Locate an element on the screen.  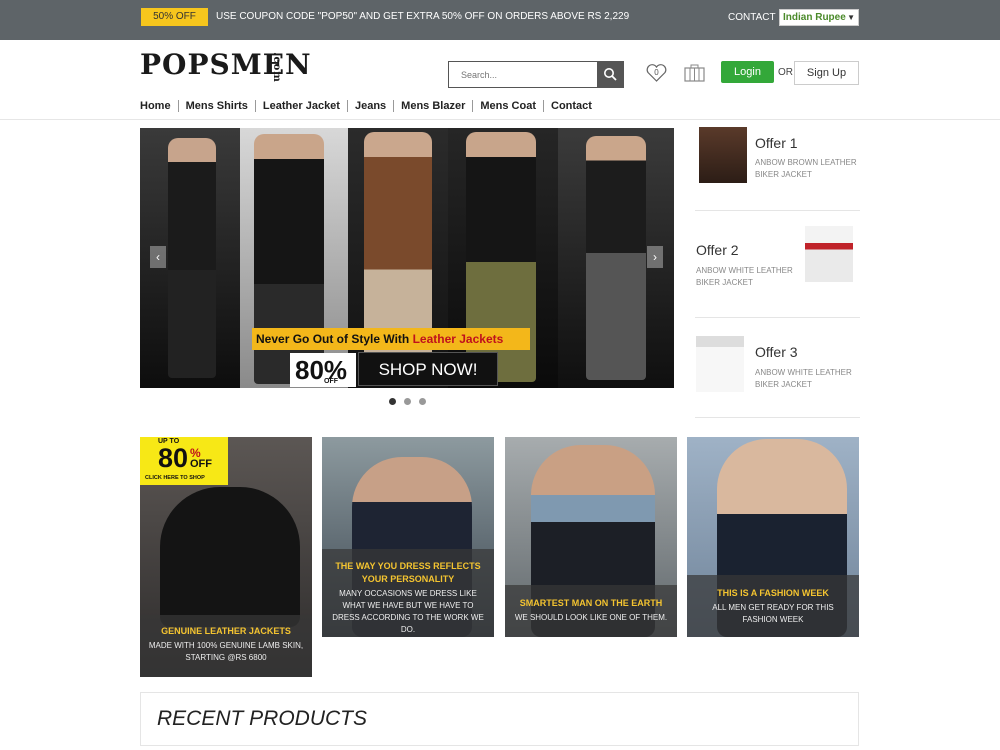
chevron-right-icon: › is located at coordinates (655, 257).